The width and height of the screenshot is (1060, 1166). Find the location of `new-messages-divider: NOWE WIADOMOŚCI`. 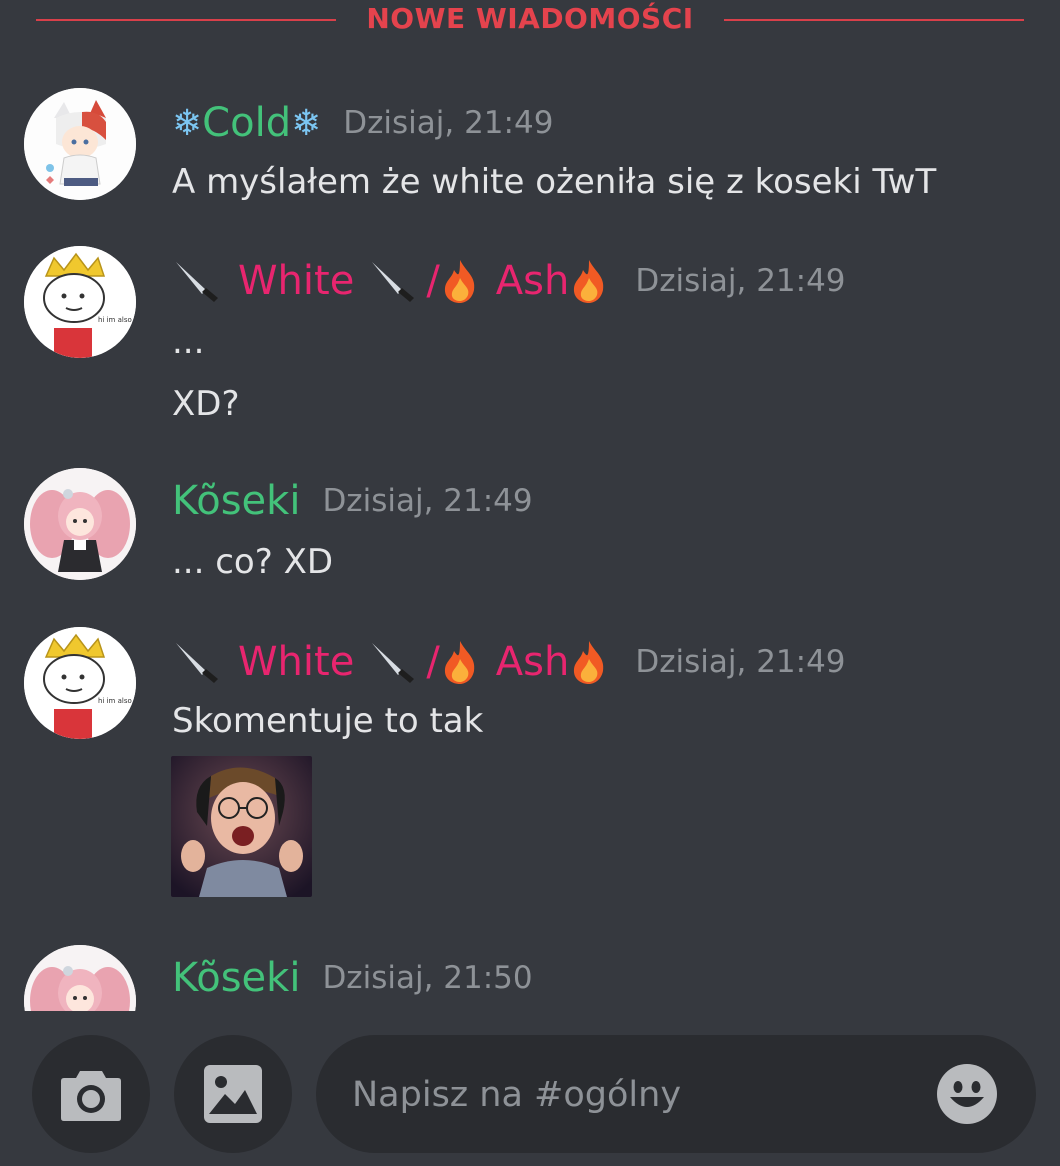

new-messages-divider: NOWE WIADOMOŚCI is located at coordinates (530, 20).